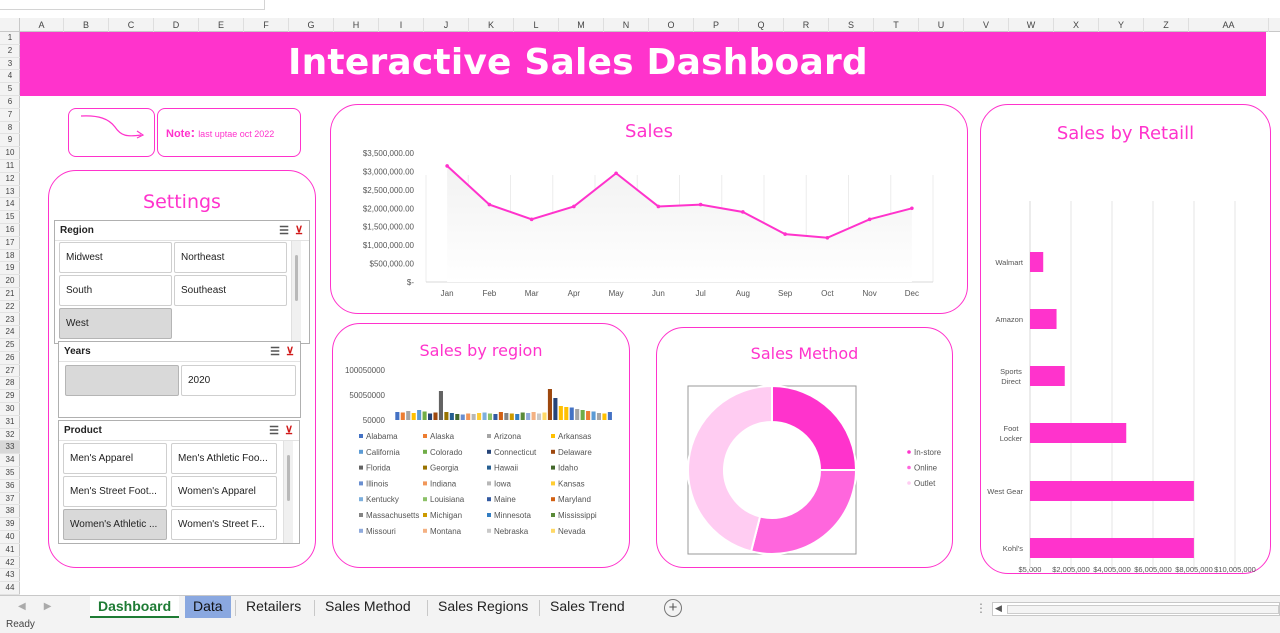 This screenshot has height=633, width=1280. Describe the element at coordinates (10, 205) in the screenshot. I see `row-header-cell: 14` at that location.